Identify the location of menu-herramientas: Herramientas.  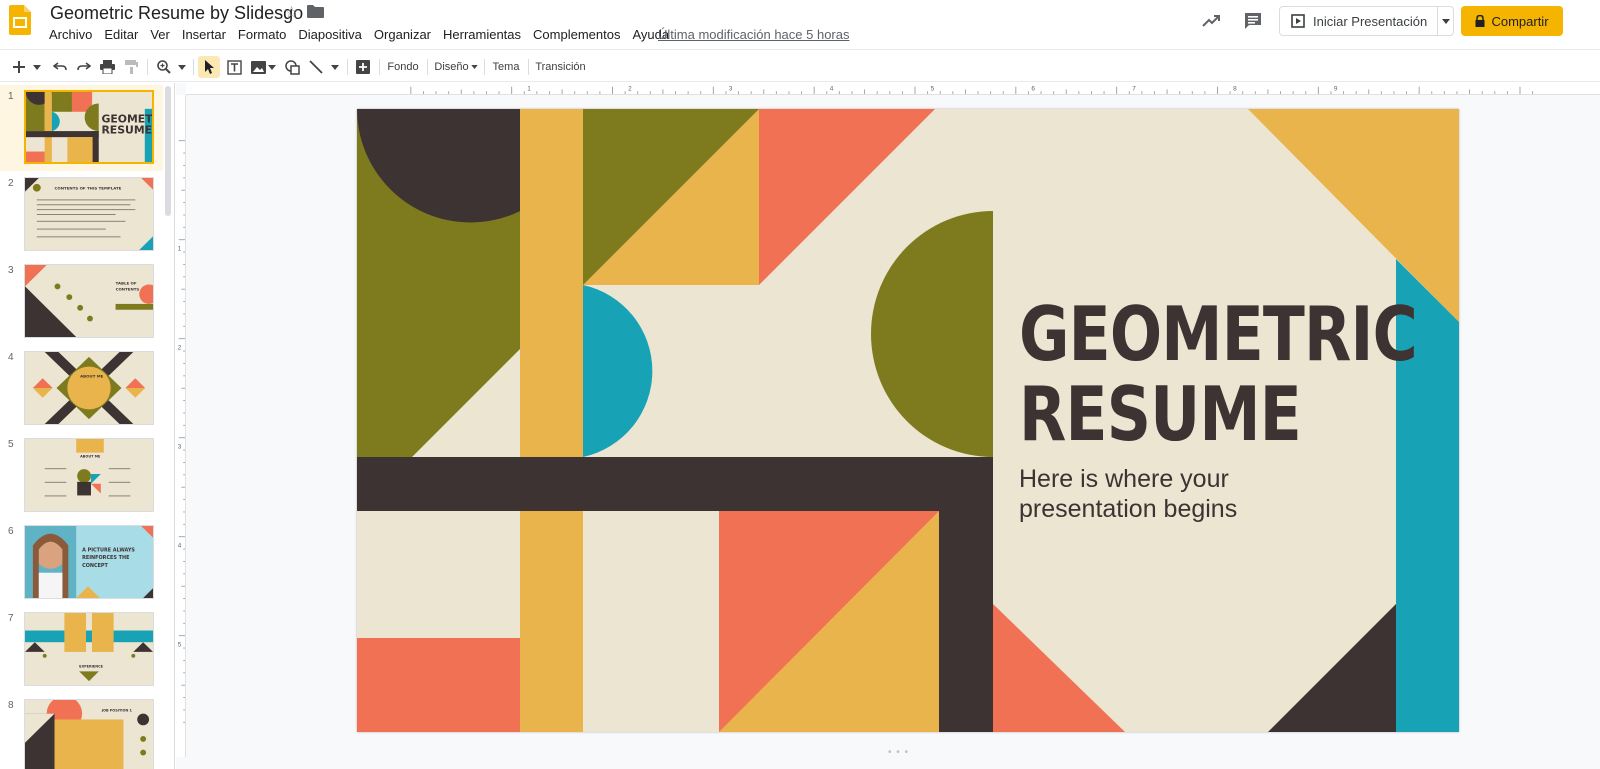
(482, 35).